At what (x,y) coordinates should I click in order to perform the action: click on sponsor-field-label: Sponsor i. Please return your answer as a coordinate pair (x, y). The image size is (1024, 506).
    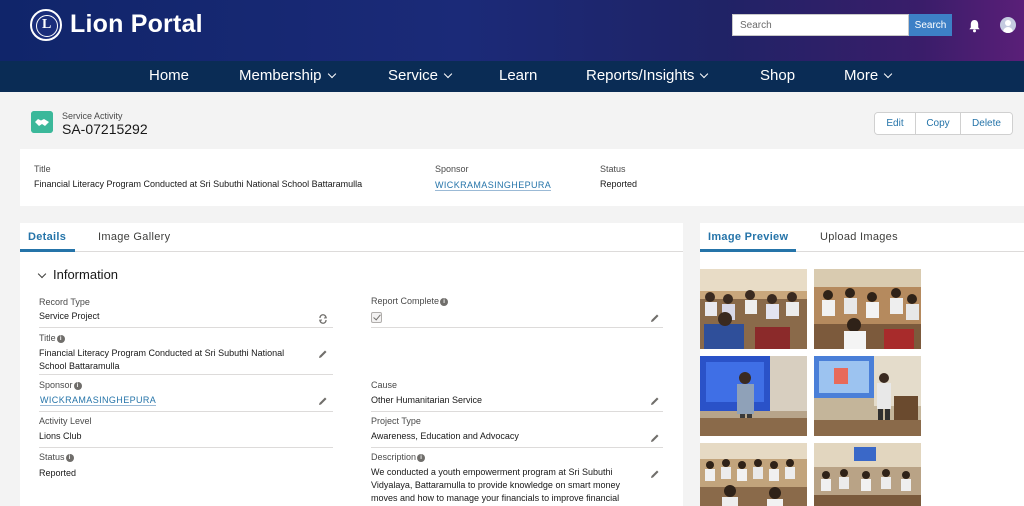
    Looking at the image, I should click on (60, 385).